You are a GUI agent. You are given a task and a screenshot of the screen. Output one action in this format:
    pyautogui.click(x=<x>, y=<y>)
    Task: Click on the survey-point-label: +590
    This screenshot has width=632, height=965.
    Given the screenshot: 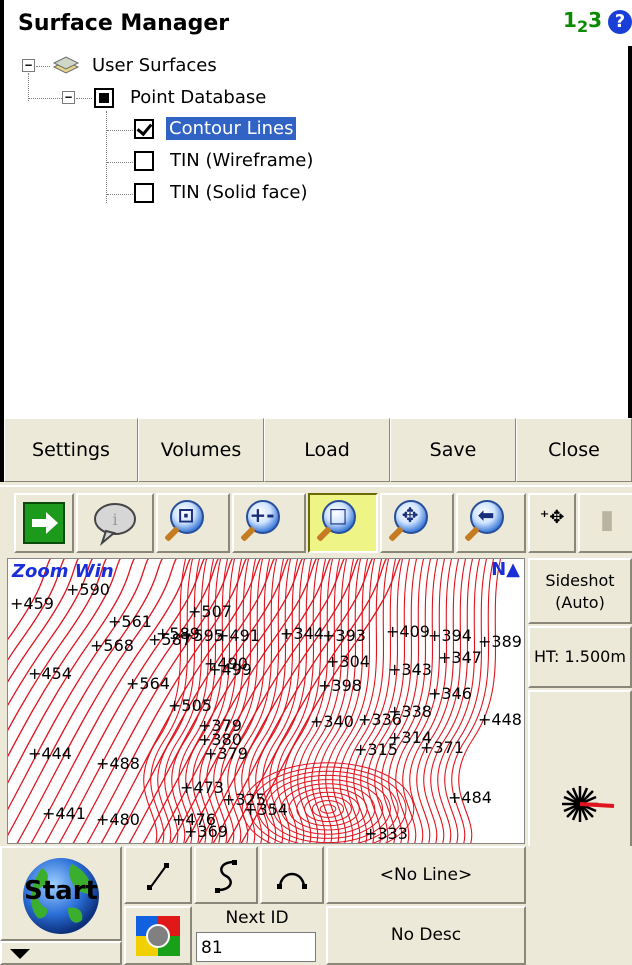 What is the action you would take?
    pyautogui.click(x=88, y=589)
    